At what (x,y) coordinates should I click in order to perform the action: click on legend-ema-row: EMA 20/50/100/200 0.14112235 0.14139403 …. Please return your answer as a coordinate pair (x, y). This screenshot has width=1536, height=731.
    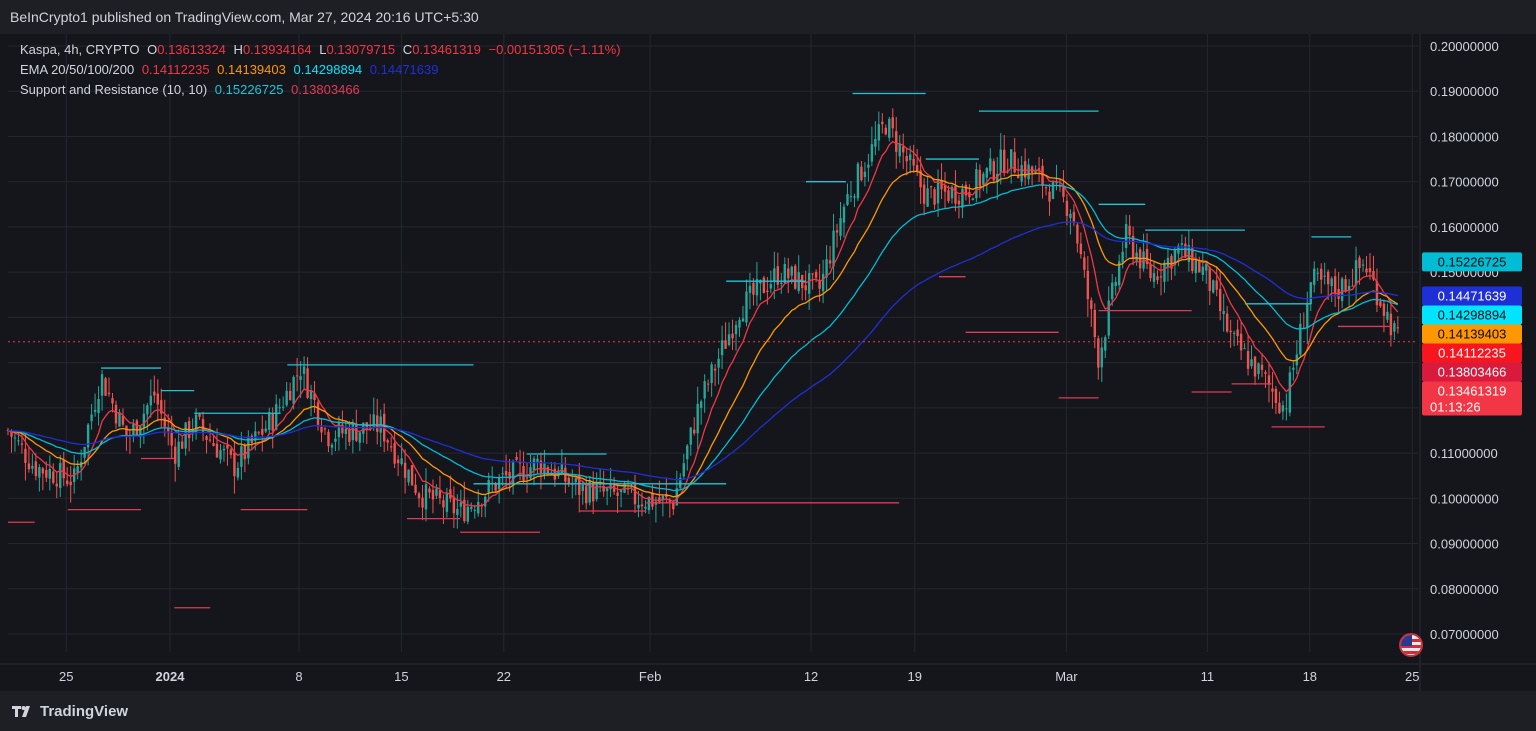
    Looking at the image, I should click on (322, 70).